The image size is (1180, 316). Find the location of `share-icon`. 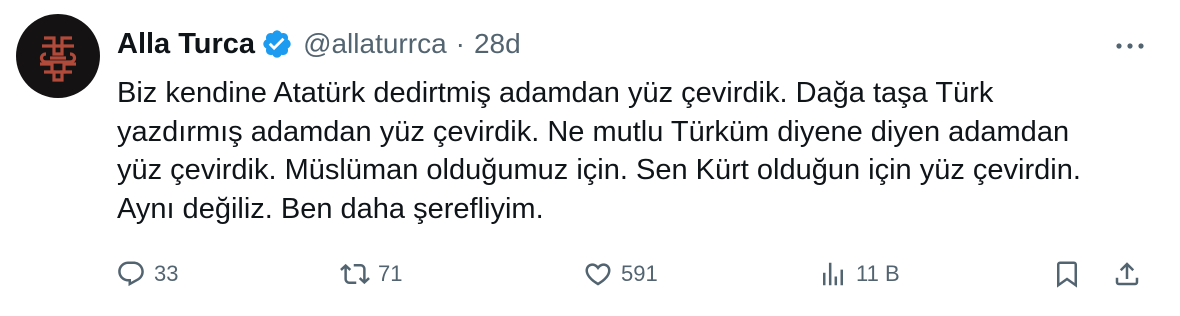

share-icon is located at coordinates (1127, 274).